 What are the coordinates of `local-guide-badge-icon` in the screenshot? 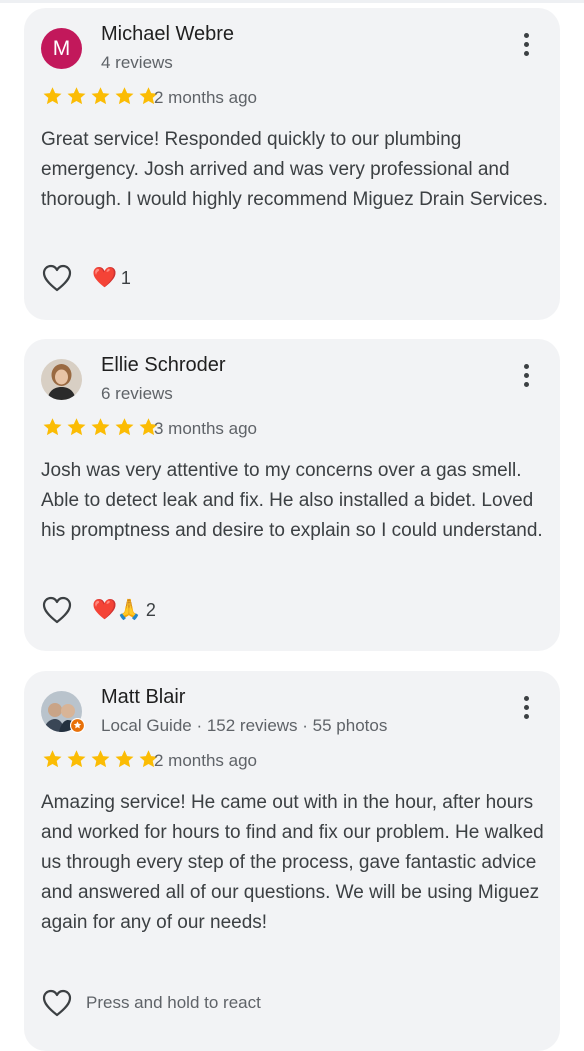 It's located at (77, 725).